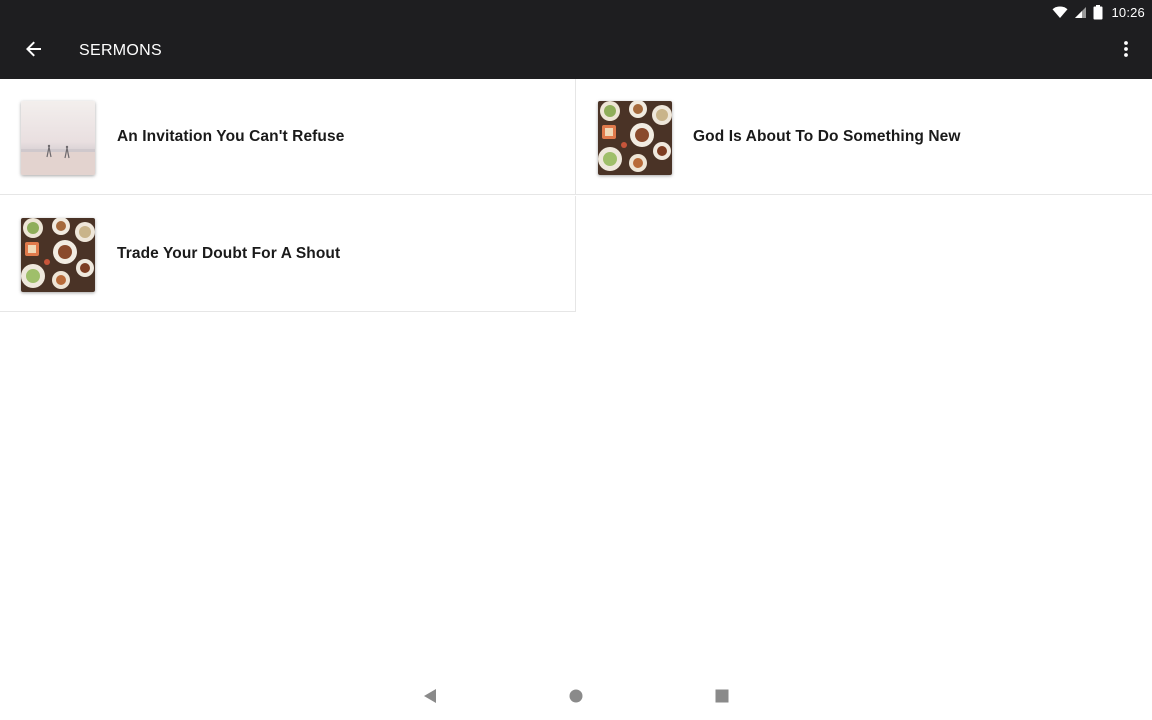 The width and height of the screenshot is (1152, 720). I want to click on sermon-item: Trade Your Doubt For A Shout, so click(288, 254).